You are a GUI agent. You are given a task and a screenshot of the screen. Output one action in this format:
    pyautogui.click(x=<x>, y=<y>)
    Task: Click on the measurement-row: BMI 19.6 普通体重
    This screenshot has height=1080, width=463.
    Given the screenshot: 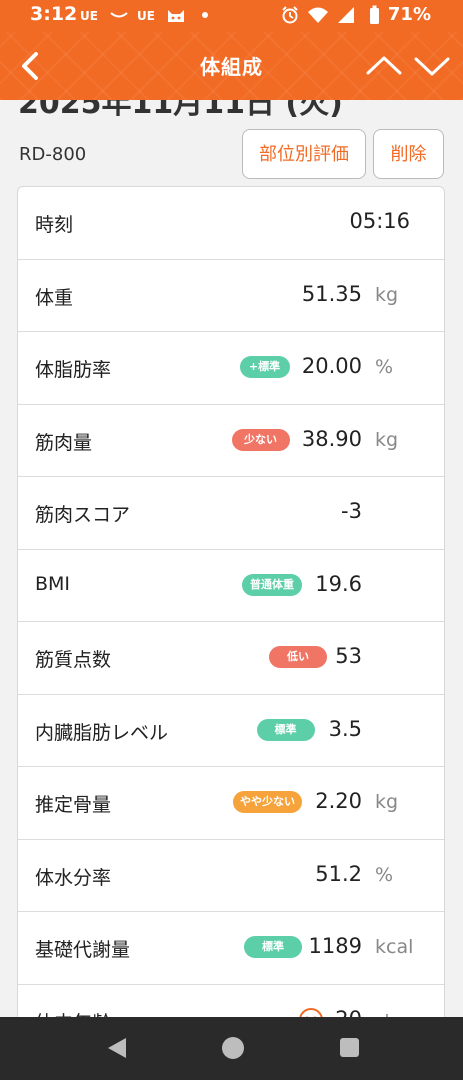 What is the action you would take?
    pyautogui.click(x=231, y=586)
    